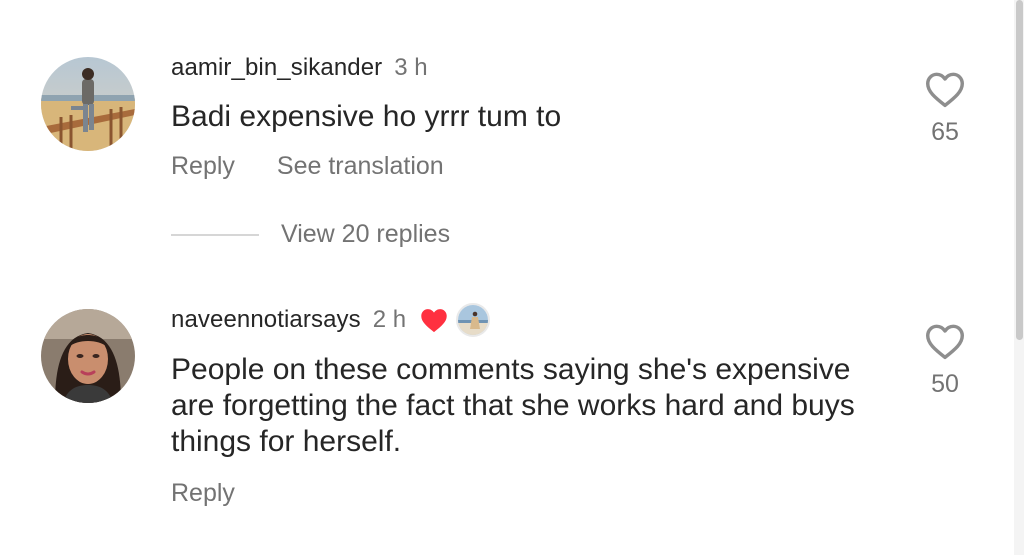  What do you see at coordinates (389, 319) in the screenshot?
I see `timestamp: 2 h` at bounding box center [389, 319].